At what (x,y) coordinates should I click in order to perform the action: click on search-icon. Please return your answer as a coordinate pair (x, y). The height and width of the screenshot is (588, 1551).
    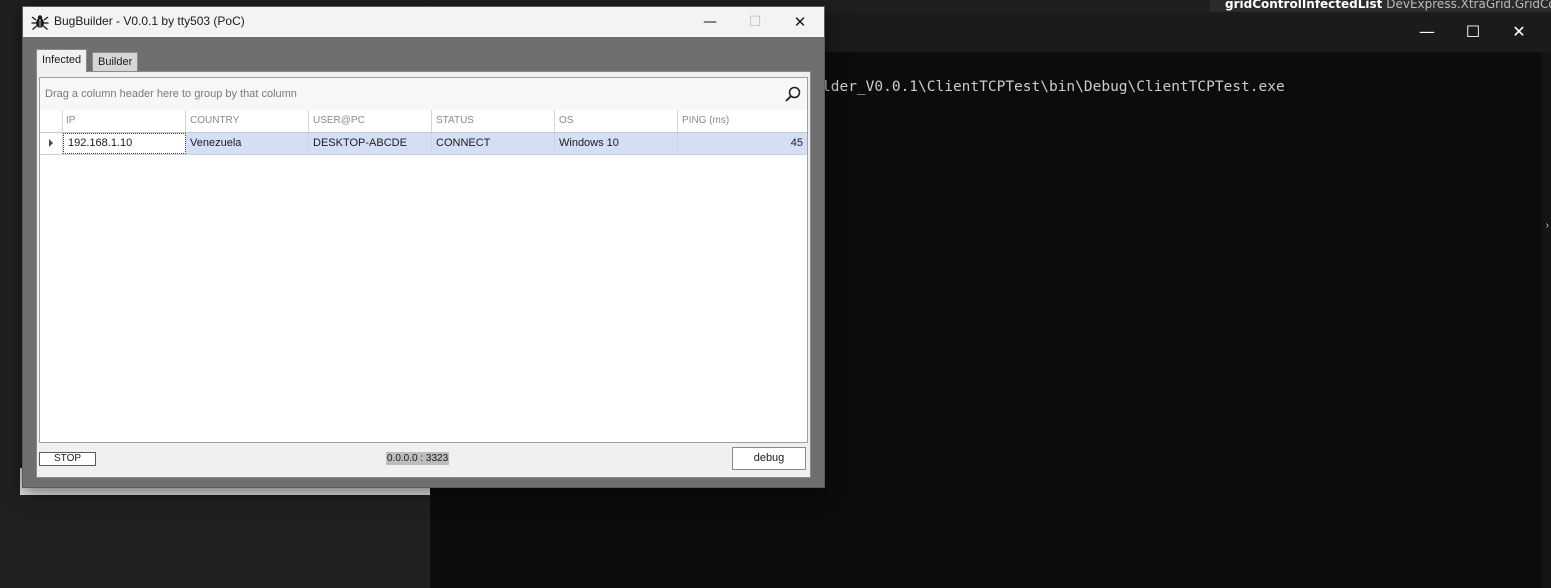
    Looking at the image, I should click on (793, 94).